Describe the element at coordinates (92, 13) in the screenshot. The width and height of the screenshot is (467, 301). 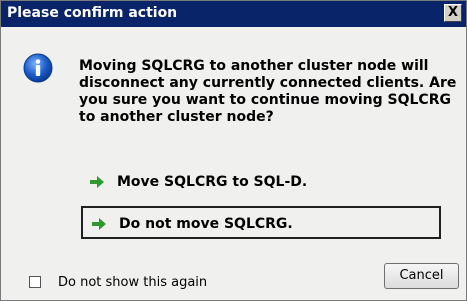
I see `dialog-title: Please confirm action` at that location.